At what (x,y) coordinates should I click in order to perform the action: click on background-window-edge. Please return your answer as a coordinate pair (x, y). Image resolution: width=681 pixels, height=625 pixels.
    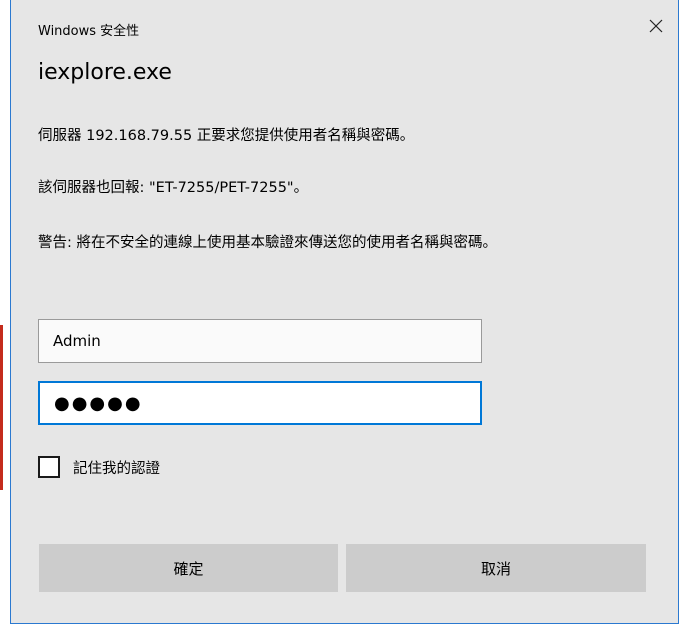
    Looking at the image, I should click on (1, 407).